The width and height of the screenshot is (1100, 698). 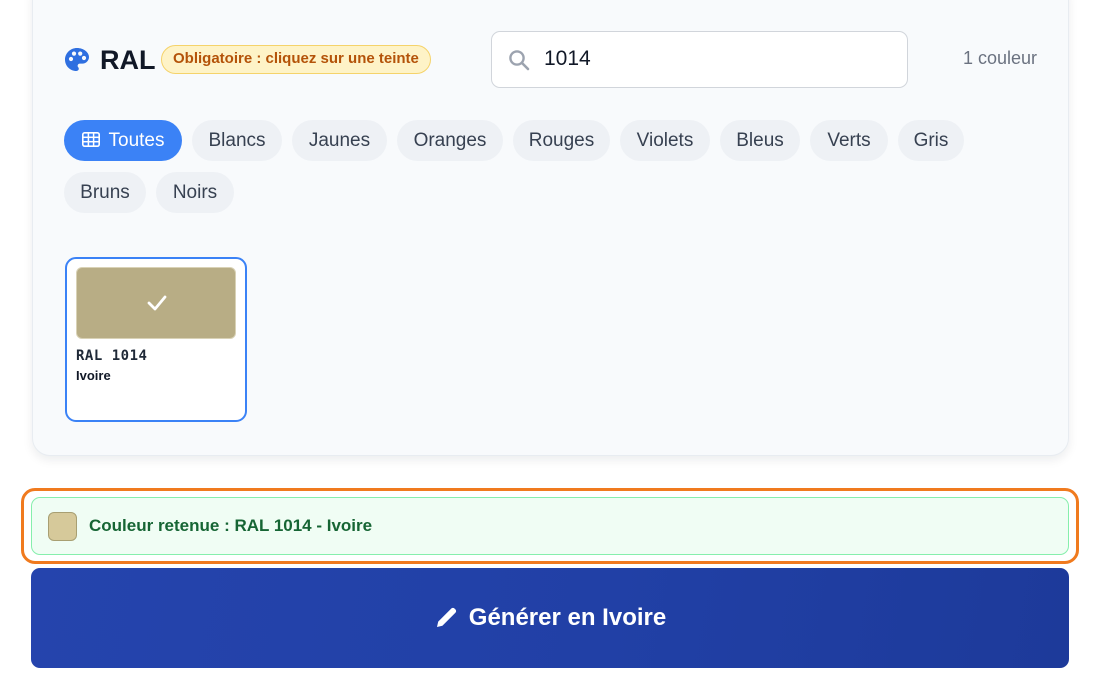 I want to click on pencil-icon, so click(x=446, y=617).